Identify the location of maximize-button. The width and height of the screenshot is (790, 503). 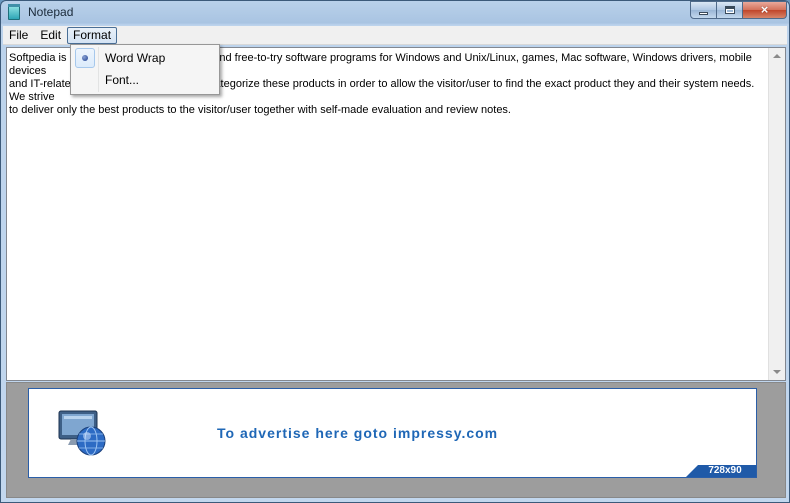
(730, 10).